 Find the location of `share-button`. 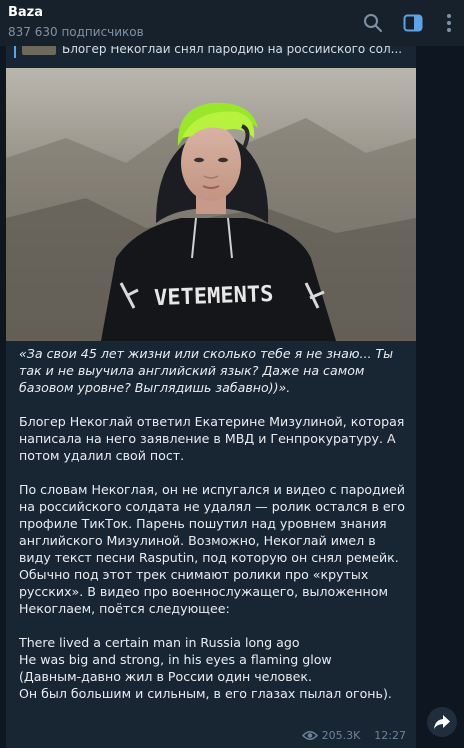

share-button is located at coordinates (442, 722).